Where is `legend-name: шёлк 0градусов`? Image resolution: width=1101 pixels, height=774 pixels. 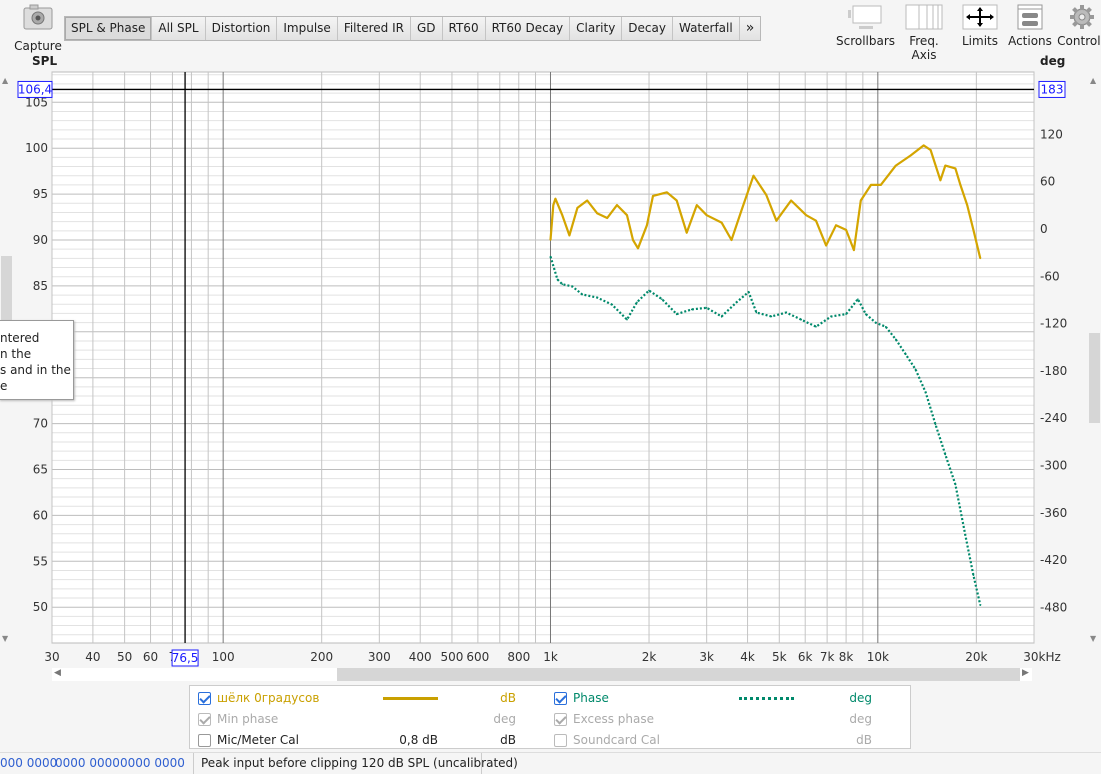
legend-name: шёлк 0градусов is located at coordinates (268, 698).